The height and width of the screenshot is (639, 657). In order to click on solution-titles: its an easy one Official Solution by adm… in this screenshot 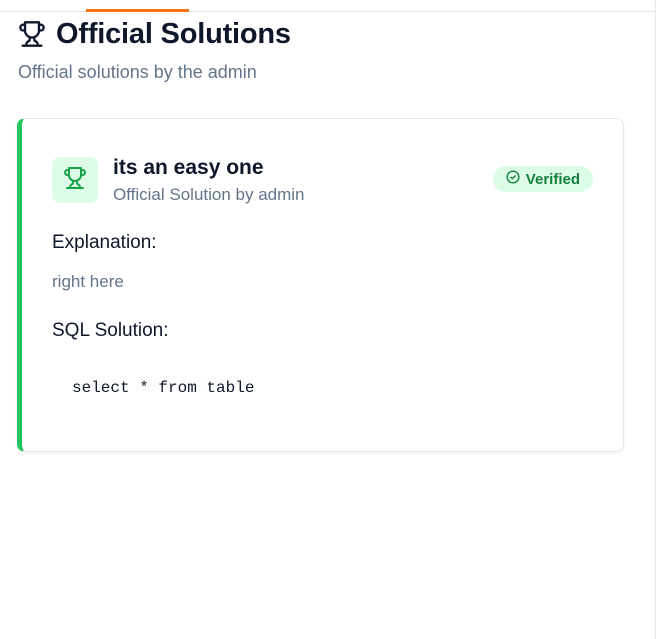, I will do `click(209, 180)`.